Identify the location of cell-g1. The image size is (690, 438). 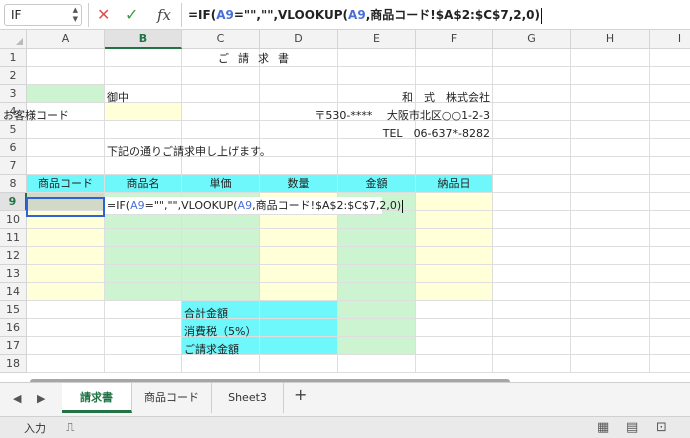
(532, 58).